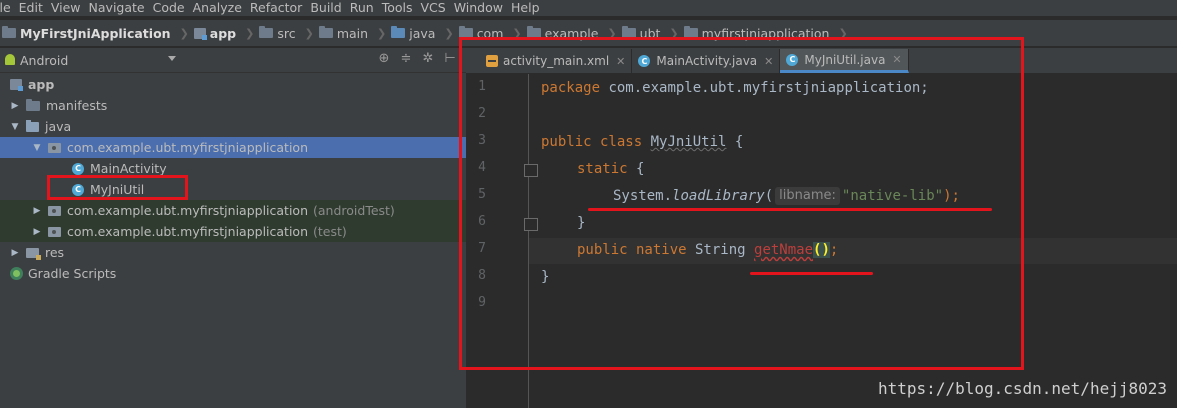 The width and height of the screenshot is (1177, 408). What do you see at coordinates (238, 273) in the screenshot?
I see `tree-item-gradle-scripts: Gradle Scripts` at bounding box center [238, 273].